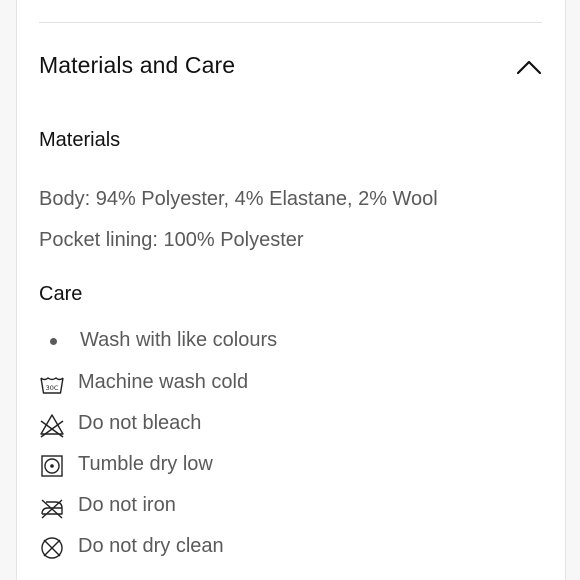  I want to click on care-item-tumble-dry: Tumble dry low, so click(279, 466).